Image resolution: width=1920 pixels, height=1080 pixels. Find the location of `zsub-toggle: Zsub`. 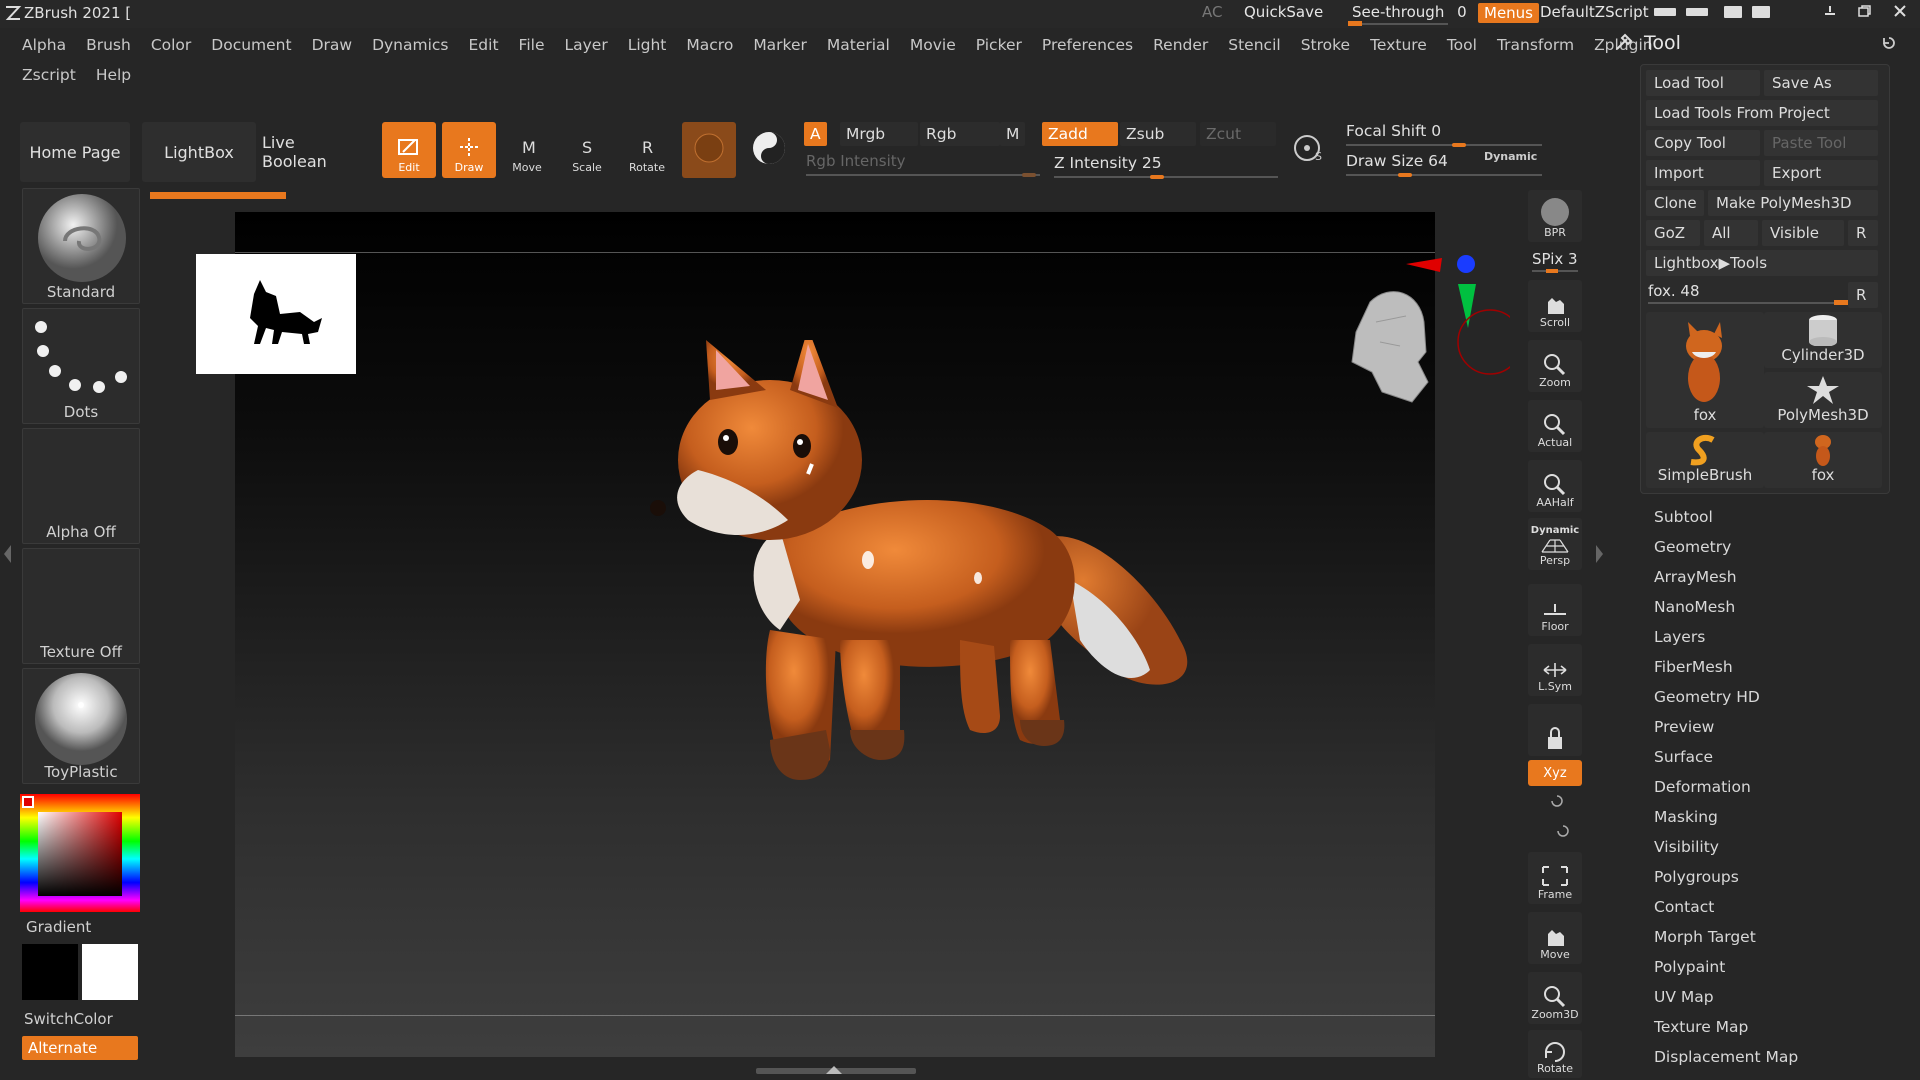

zsub-toggle: Zsub is located at coordinates (1158, 134).